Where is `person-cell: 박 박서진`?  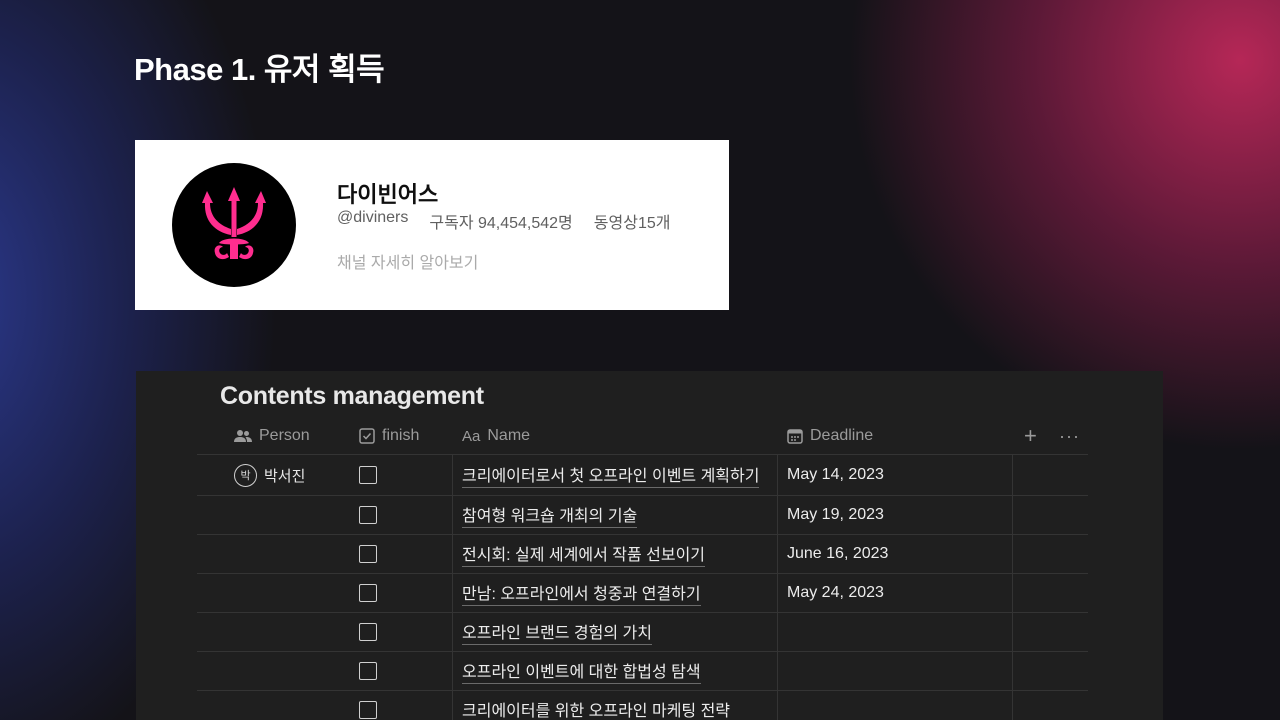 person-cell: 박 박서진 is located at coordinates (269, 475).